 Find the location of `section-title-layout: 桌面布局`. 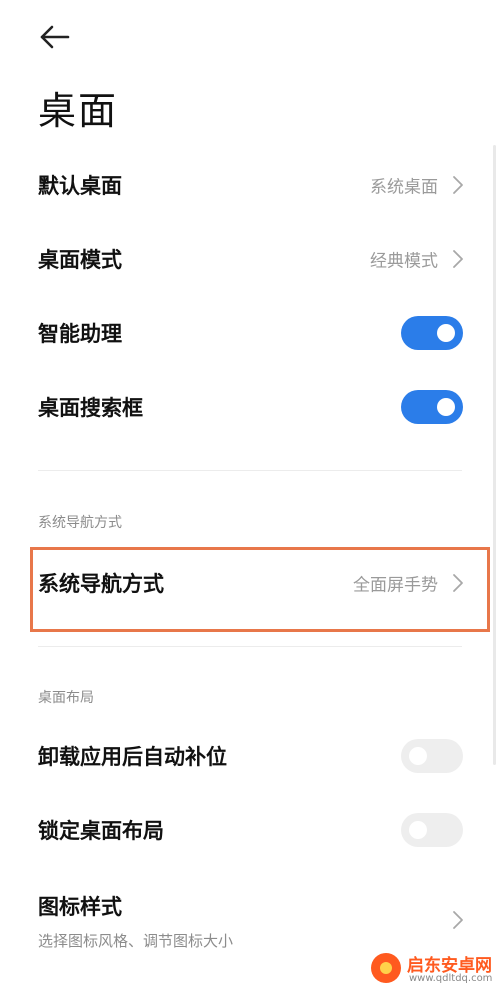

section-title-layout: 桌面布局 is located at coordinates (66, 698).